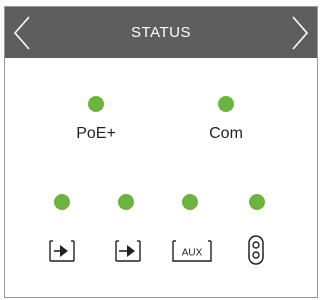  Describe the element at coordinates (126, 202) in the screenshot. I see `output-status-led` at that location.